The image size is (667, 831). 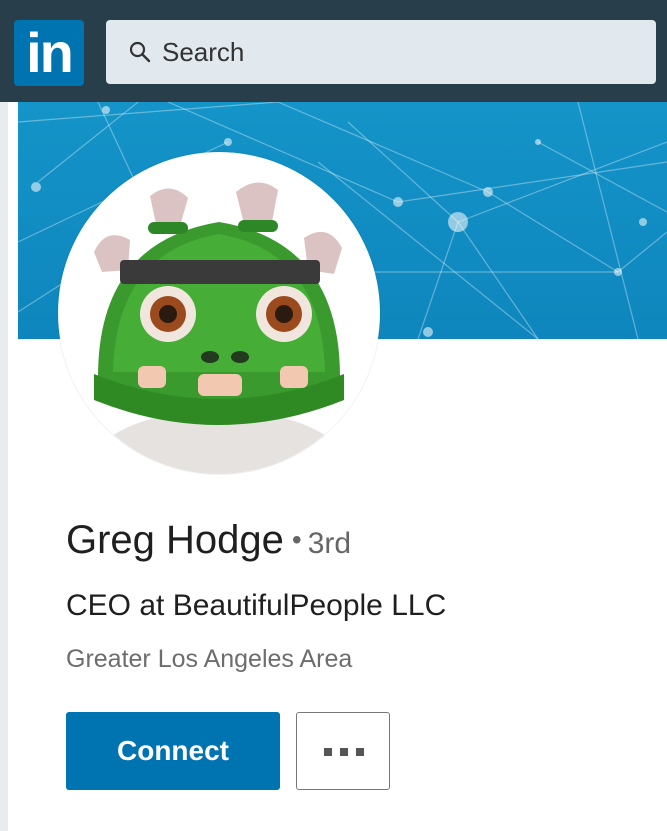 I want to click on search-bar: Search, so click(x=381, y=52).